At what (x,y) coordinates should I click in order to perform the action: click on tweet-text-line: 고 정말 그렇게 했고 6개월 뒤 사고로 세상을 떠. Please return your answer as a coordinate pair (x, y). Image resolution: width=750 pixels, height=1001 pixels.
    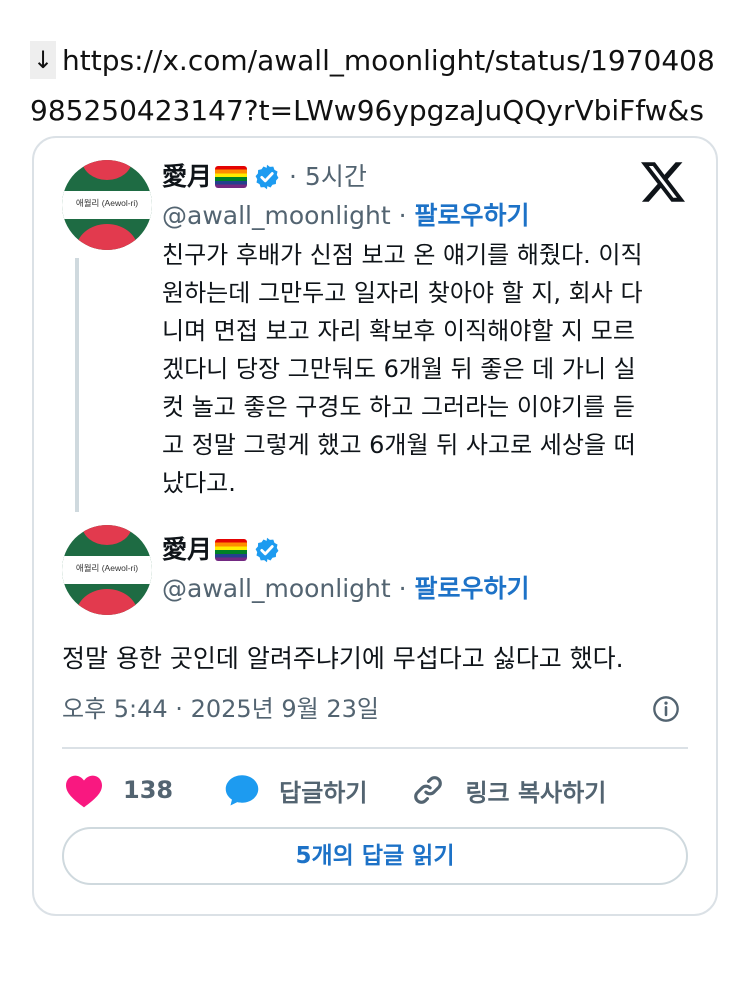
    Looking at the image, I should click on (399, 445).